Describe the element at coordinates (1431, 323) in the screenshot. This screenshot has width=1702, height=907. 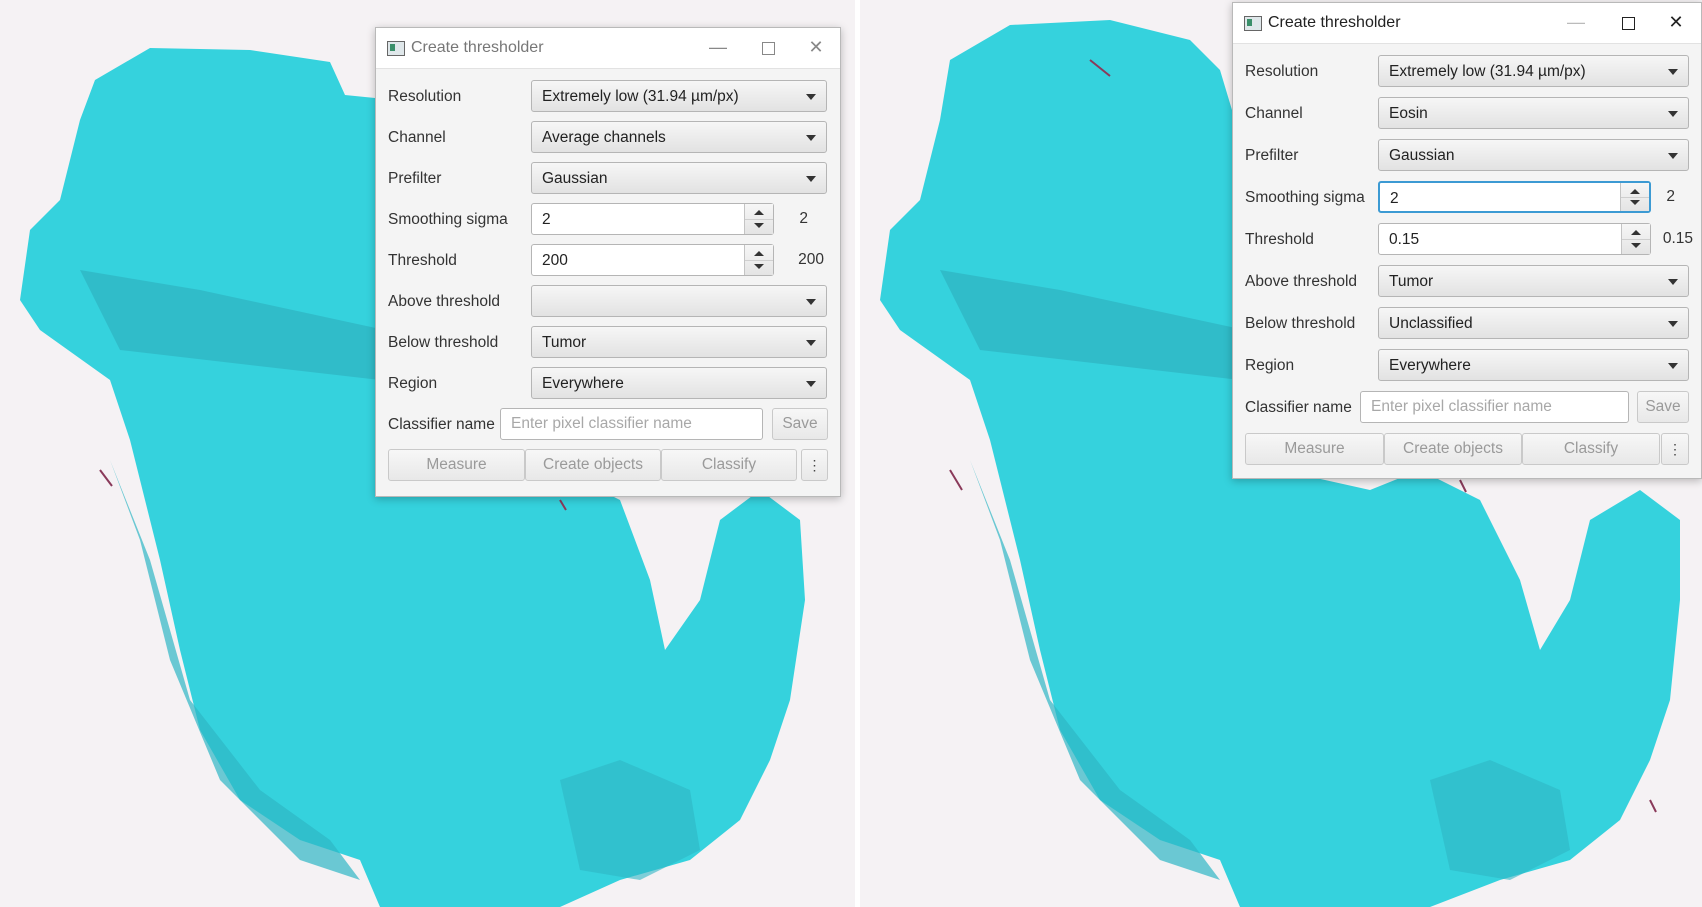
I see `below-threshold-value: Unclassified` at that location.